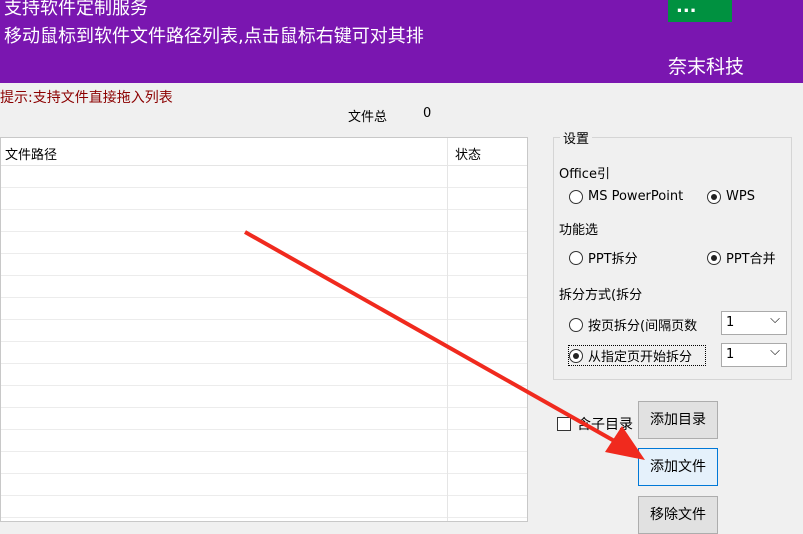 The image size is (803, 534). Describe the element at coordinates (76, 9) in the screenshot. I see `banner-line-1: 支持软件定制服务` at that location.